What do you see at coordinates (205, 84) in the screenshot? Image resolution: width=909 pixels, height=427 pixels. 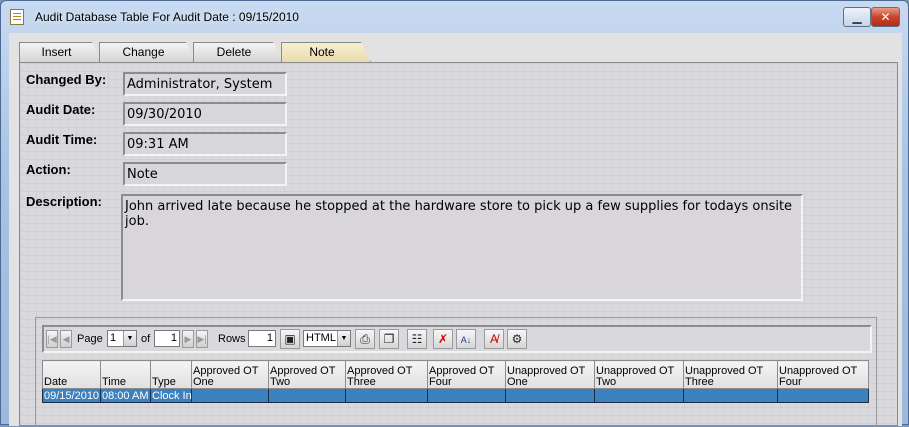 I see `changed-by-field: Administrator, System` at bounding box center [205, 84].